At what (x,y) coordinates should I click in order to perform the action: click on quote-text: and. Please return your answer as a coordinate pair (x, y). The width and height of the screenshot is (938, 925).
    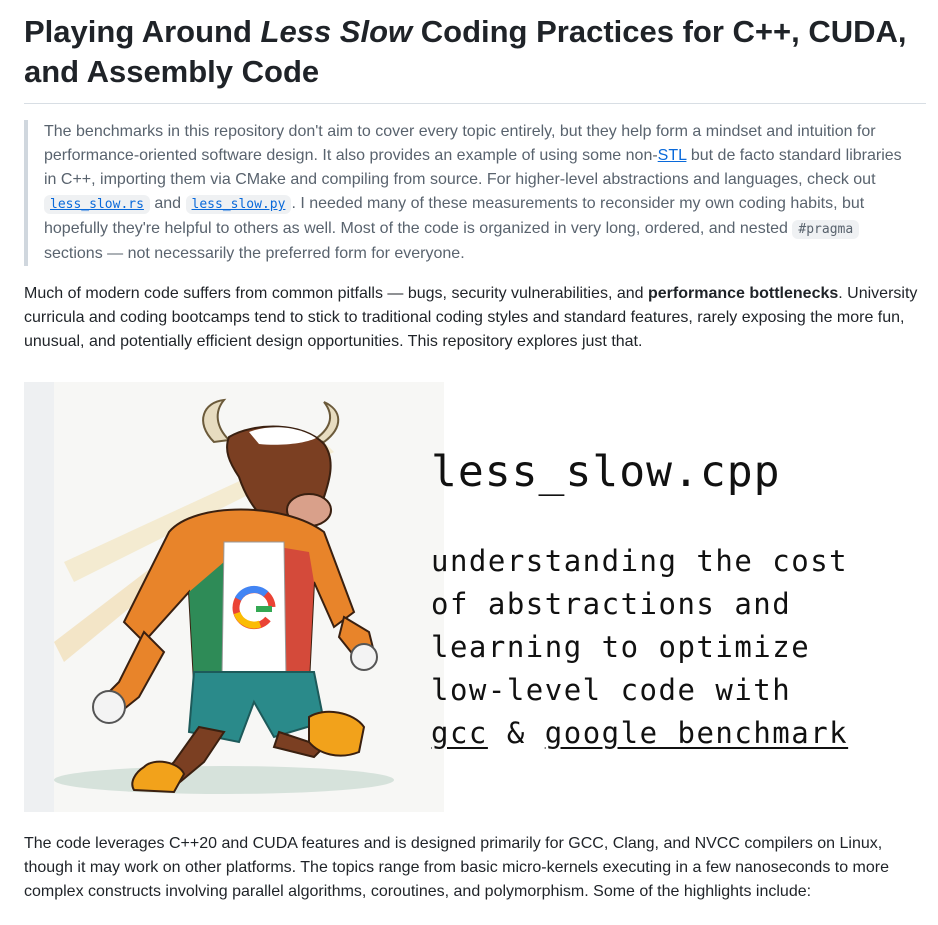
    Looking at the image, I should click on (167, 203).